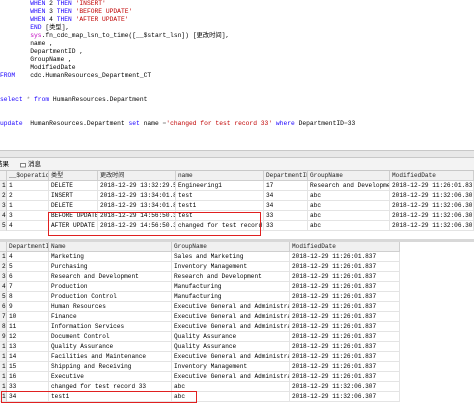 This screenshot has width=474, height=415. I want to click on table-cell: Marketing, so click(110, 257).